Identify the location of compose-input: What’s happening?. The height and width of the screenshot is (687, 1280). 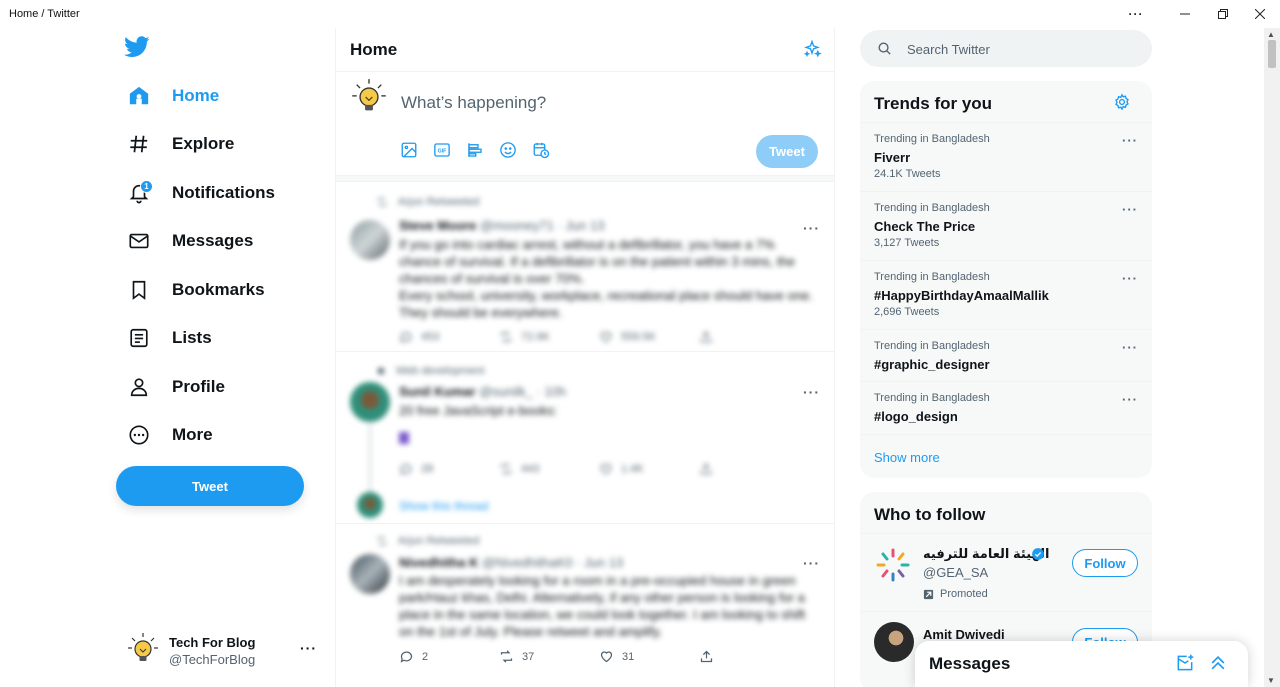
(473, 103).